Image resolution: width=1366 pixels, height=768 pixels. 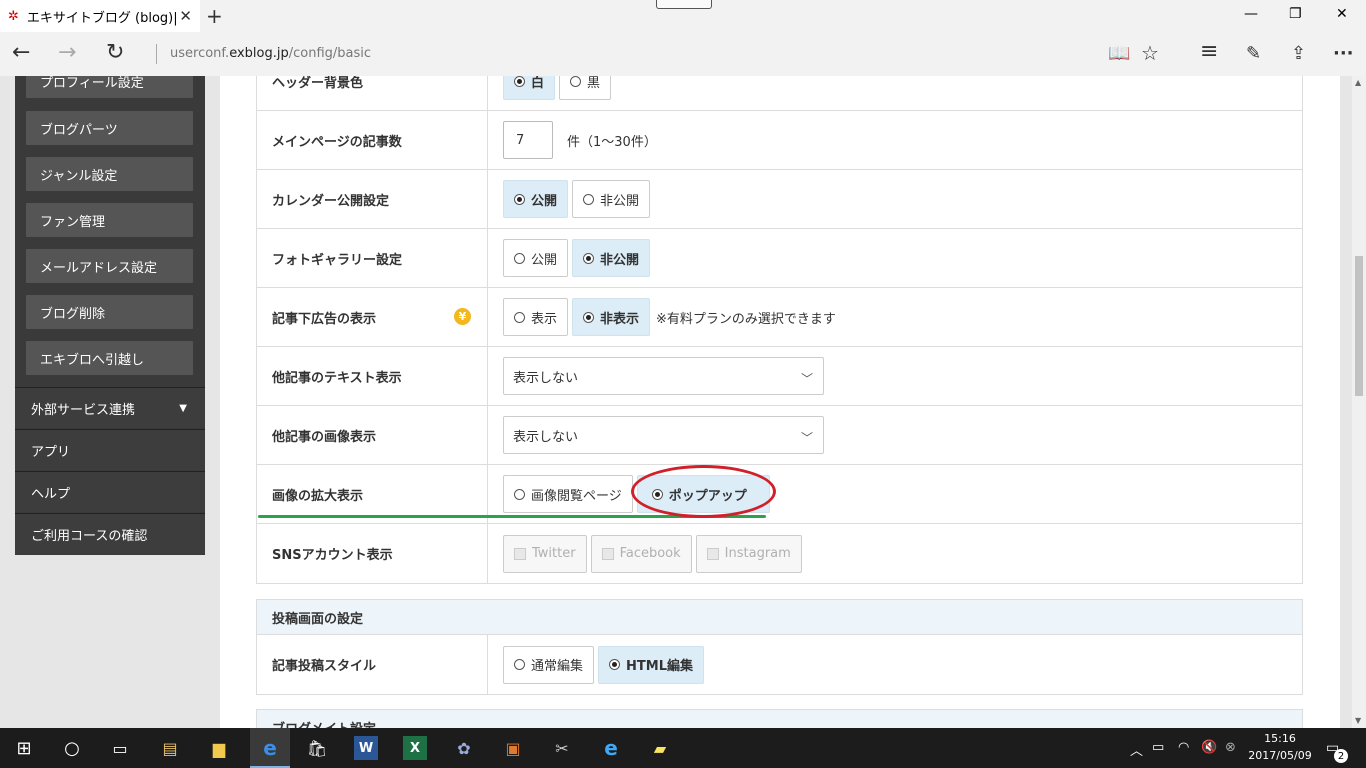 What do you see at coordinates (270, 53) in the screenshot?
I see `url-field: userconf.exblog.jp/config/basic` at bounding box center [270, 53].